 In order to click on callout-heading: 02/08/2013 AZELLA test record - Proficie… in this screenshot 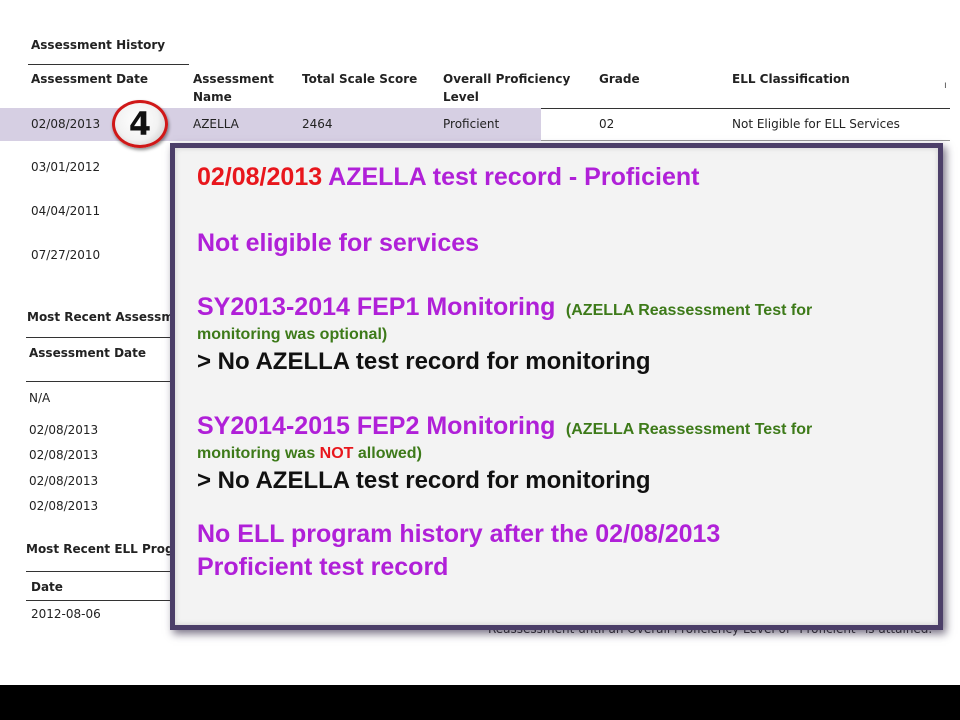, I will do `click(448, 177)`.